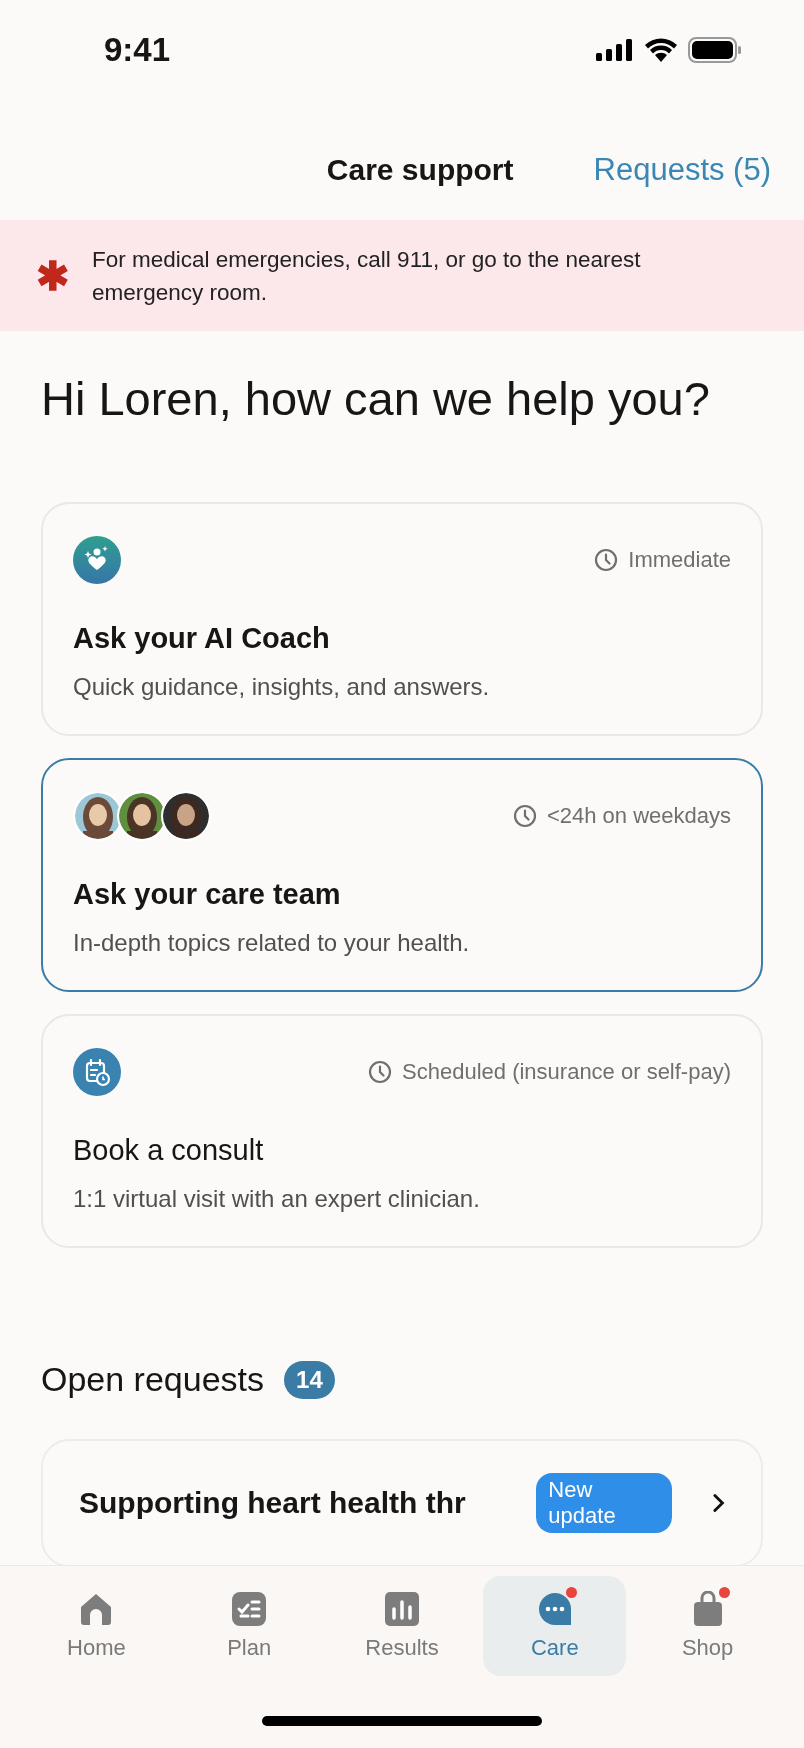 The width and height of the screenshot is (804, 1748). What do you see at coordinates (402, 875) in the screenshot?
I see `option-card: <24h on weekdays Ask your care team In-depth topics related to your health.` at bounding box center [402, 875].